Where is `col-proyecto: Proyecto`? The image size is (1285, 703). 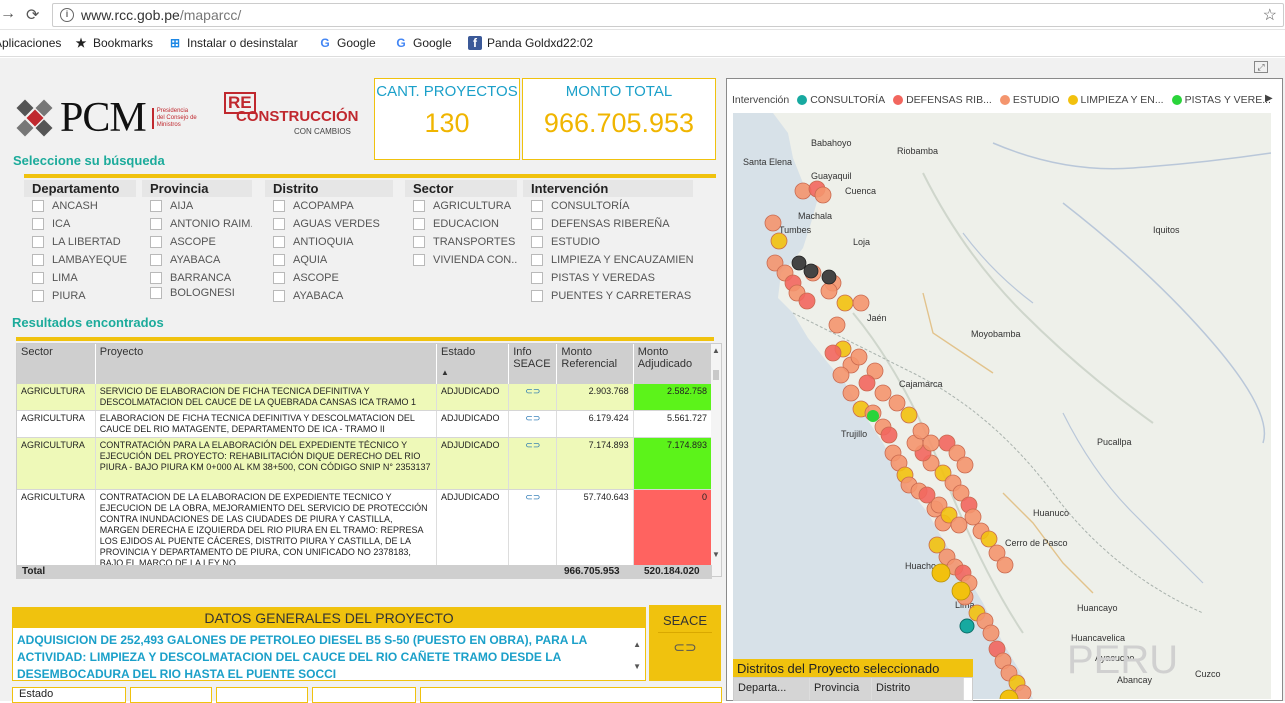
col-proyecto: Proyecto is located at coordinates (266, 364).